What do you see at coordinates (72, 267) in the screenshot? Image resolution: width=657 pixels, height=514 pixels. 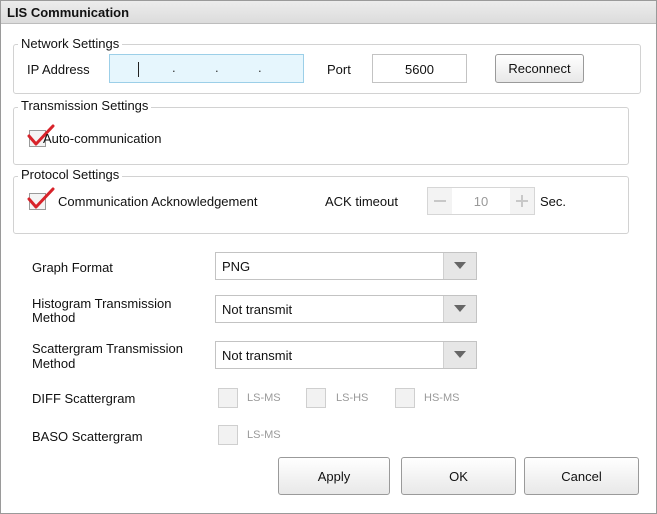 I see `graph-format-label: Graph Format` at bounding box center [72, 267].